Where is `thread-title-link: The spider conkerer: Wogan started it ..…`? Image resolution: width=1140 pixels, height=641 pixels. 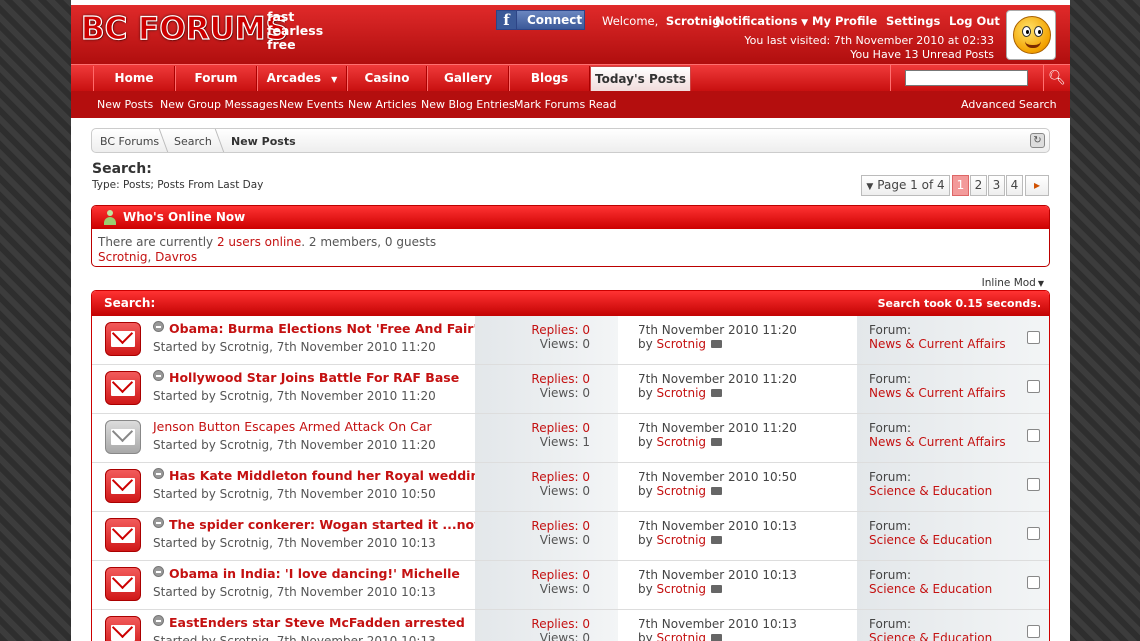 thread-title-link: The spider conkerer: Wogan started it ..… is located at coordinates (327, 524).